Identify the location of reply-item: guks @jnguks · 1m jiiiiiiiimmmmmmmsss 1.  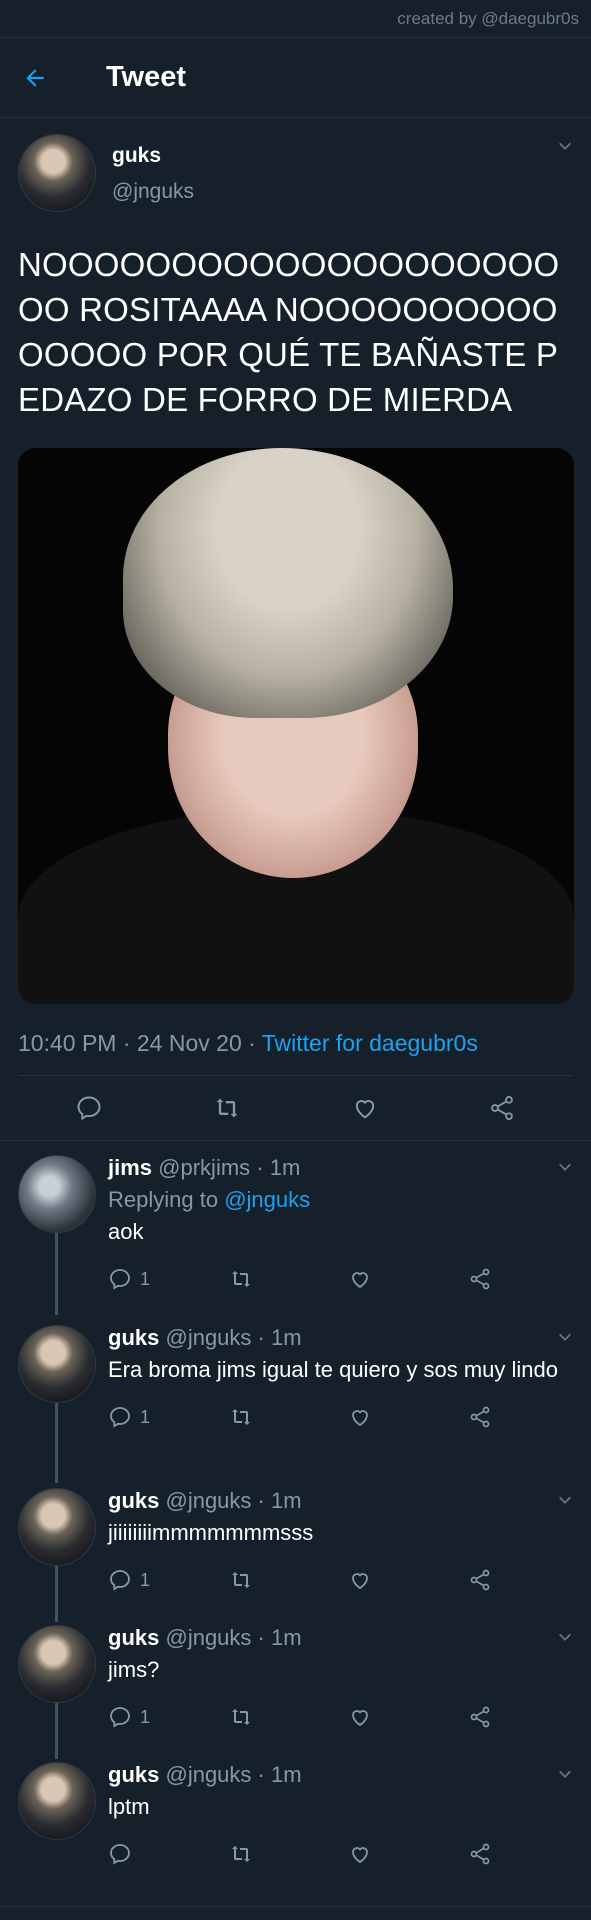
(295, 1548).